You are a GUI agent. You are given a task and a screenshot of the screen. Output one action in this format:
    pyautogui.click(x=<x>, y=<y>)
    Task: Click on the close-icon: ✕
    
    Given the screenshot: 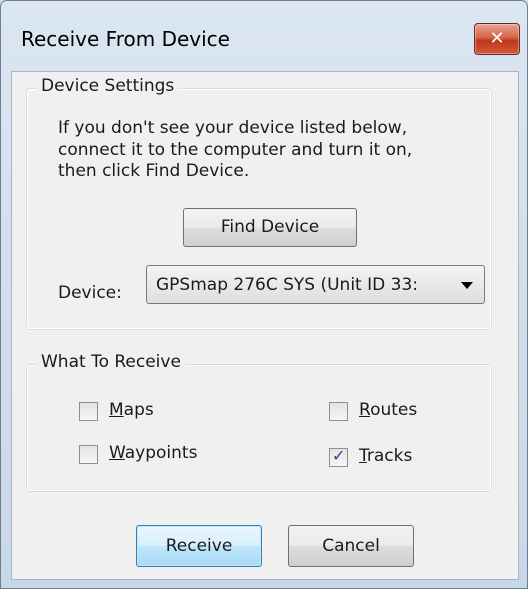 What is the action you would take?
    pyautogui.click(x=497, y=38)
    